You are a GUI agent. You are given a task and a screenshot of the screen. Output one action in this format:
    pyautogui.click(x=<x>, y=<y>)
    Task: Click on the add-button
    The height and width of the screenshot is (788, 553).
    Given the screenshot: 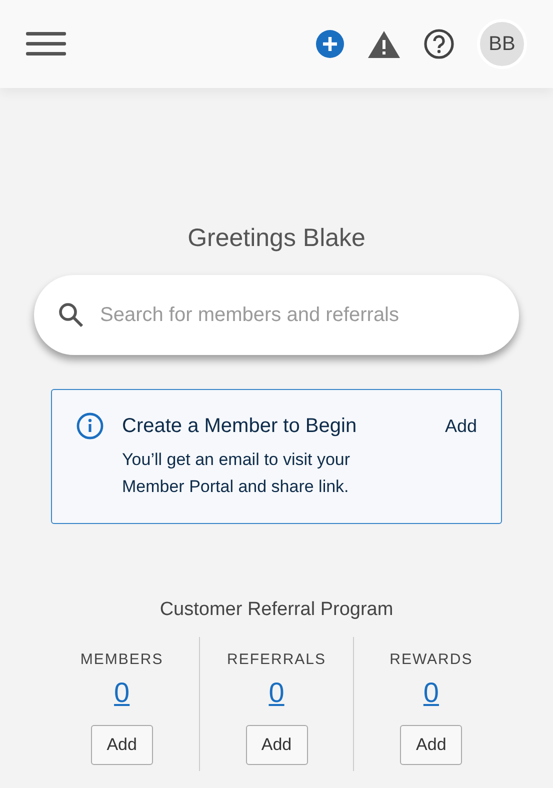 What is the action you would take?
    pyautogui.click(x=330, y=44)
    